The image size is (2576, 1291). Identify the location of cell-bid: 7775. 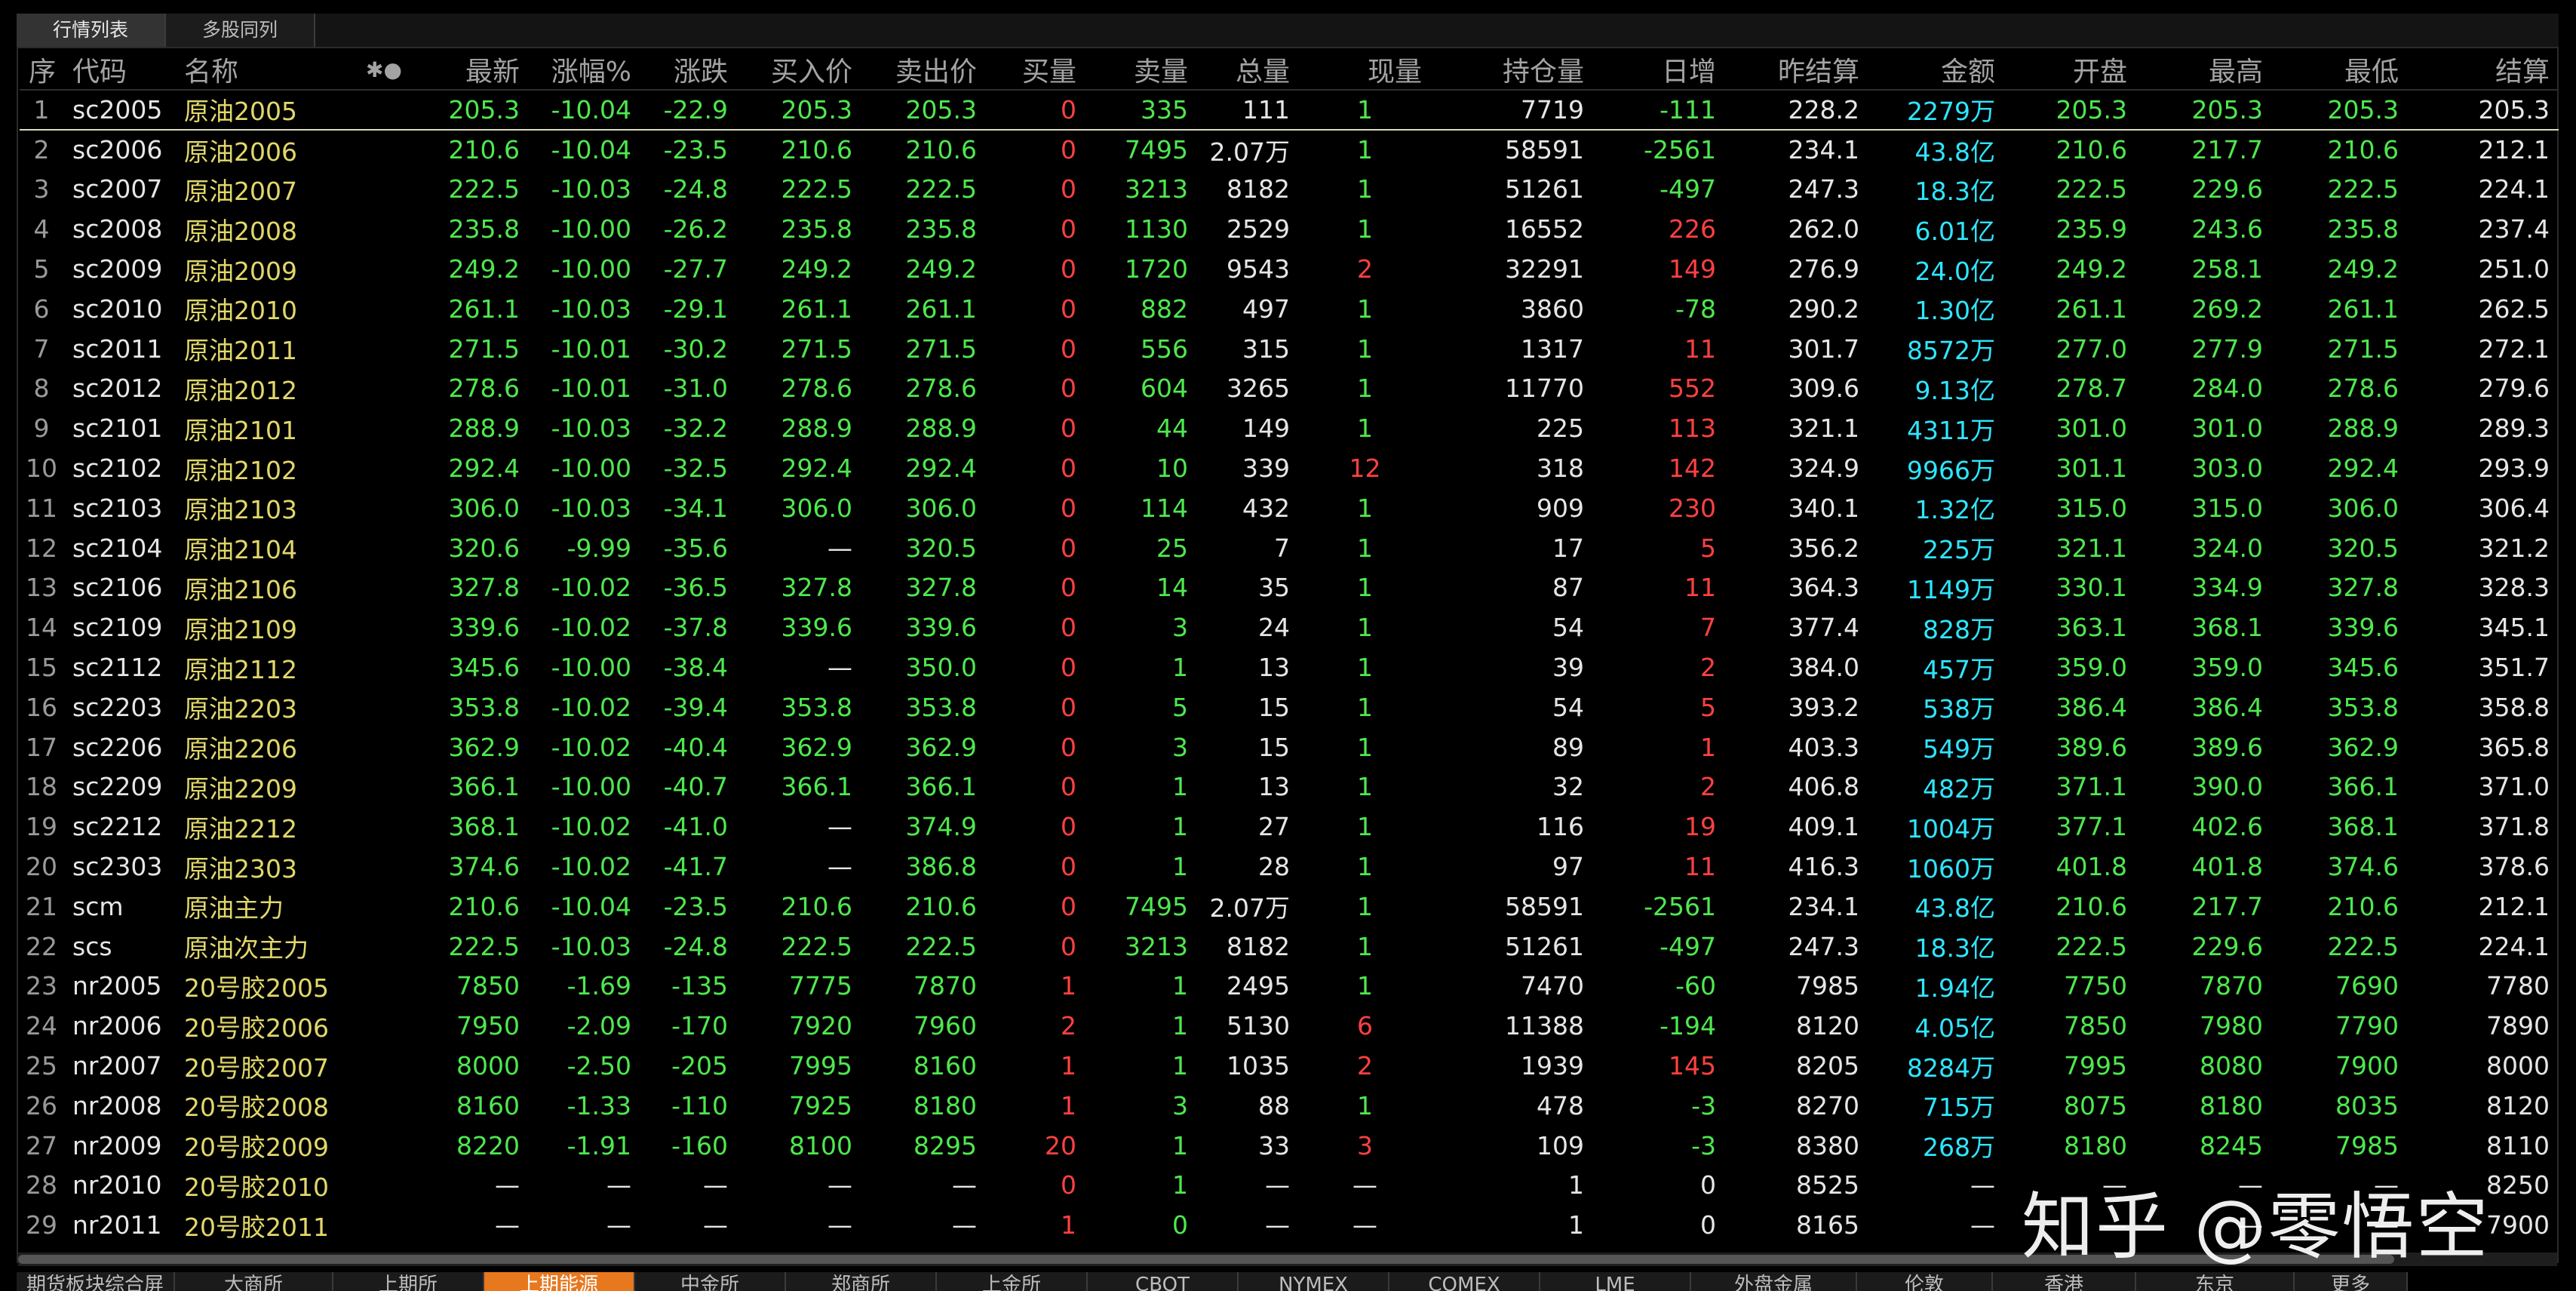
(820, 986).